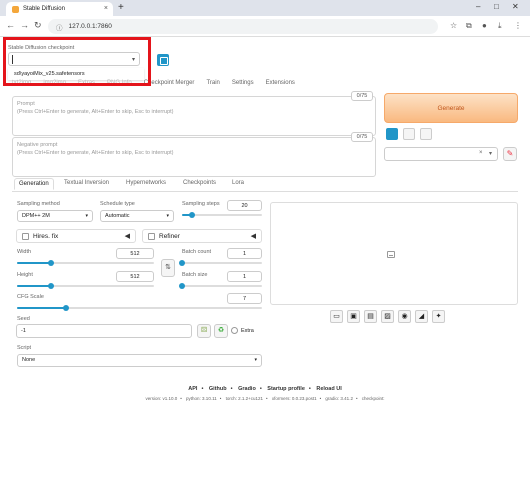 The height and width of the screenshot is (500, 530). I want to click on footer-startup-profile-link: Startup profile, so click(286, 389).